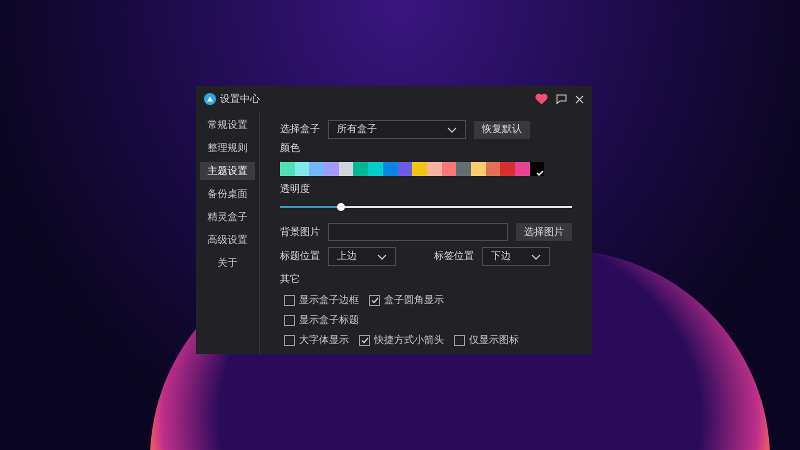 This screenshot has width=800, height=450. Describe the element at coordinates (290, 149) in the screenshot. I see `section-label: 颜色` at that location.